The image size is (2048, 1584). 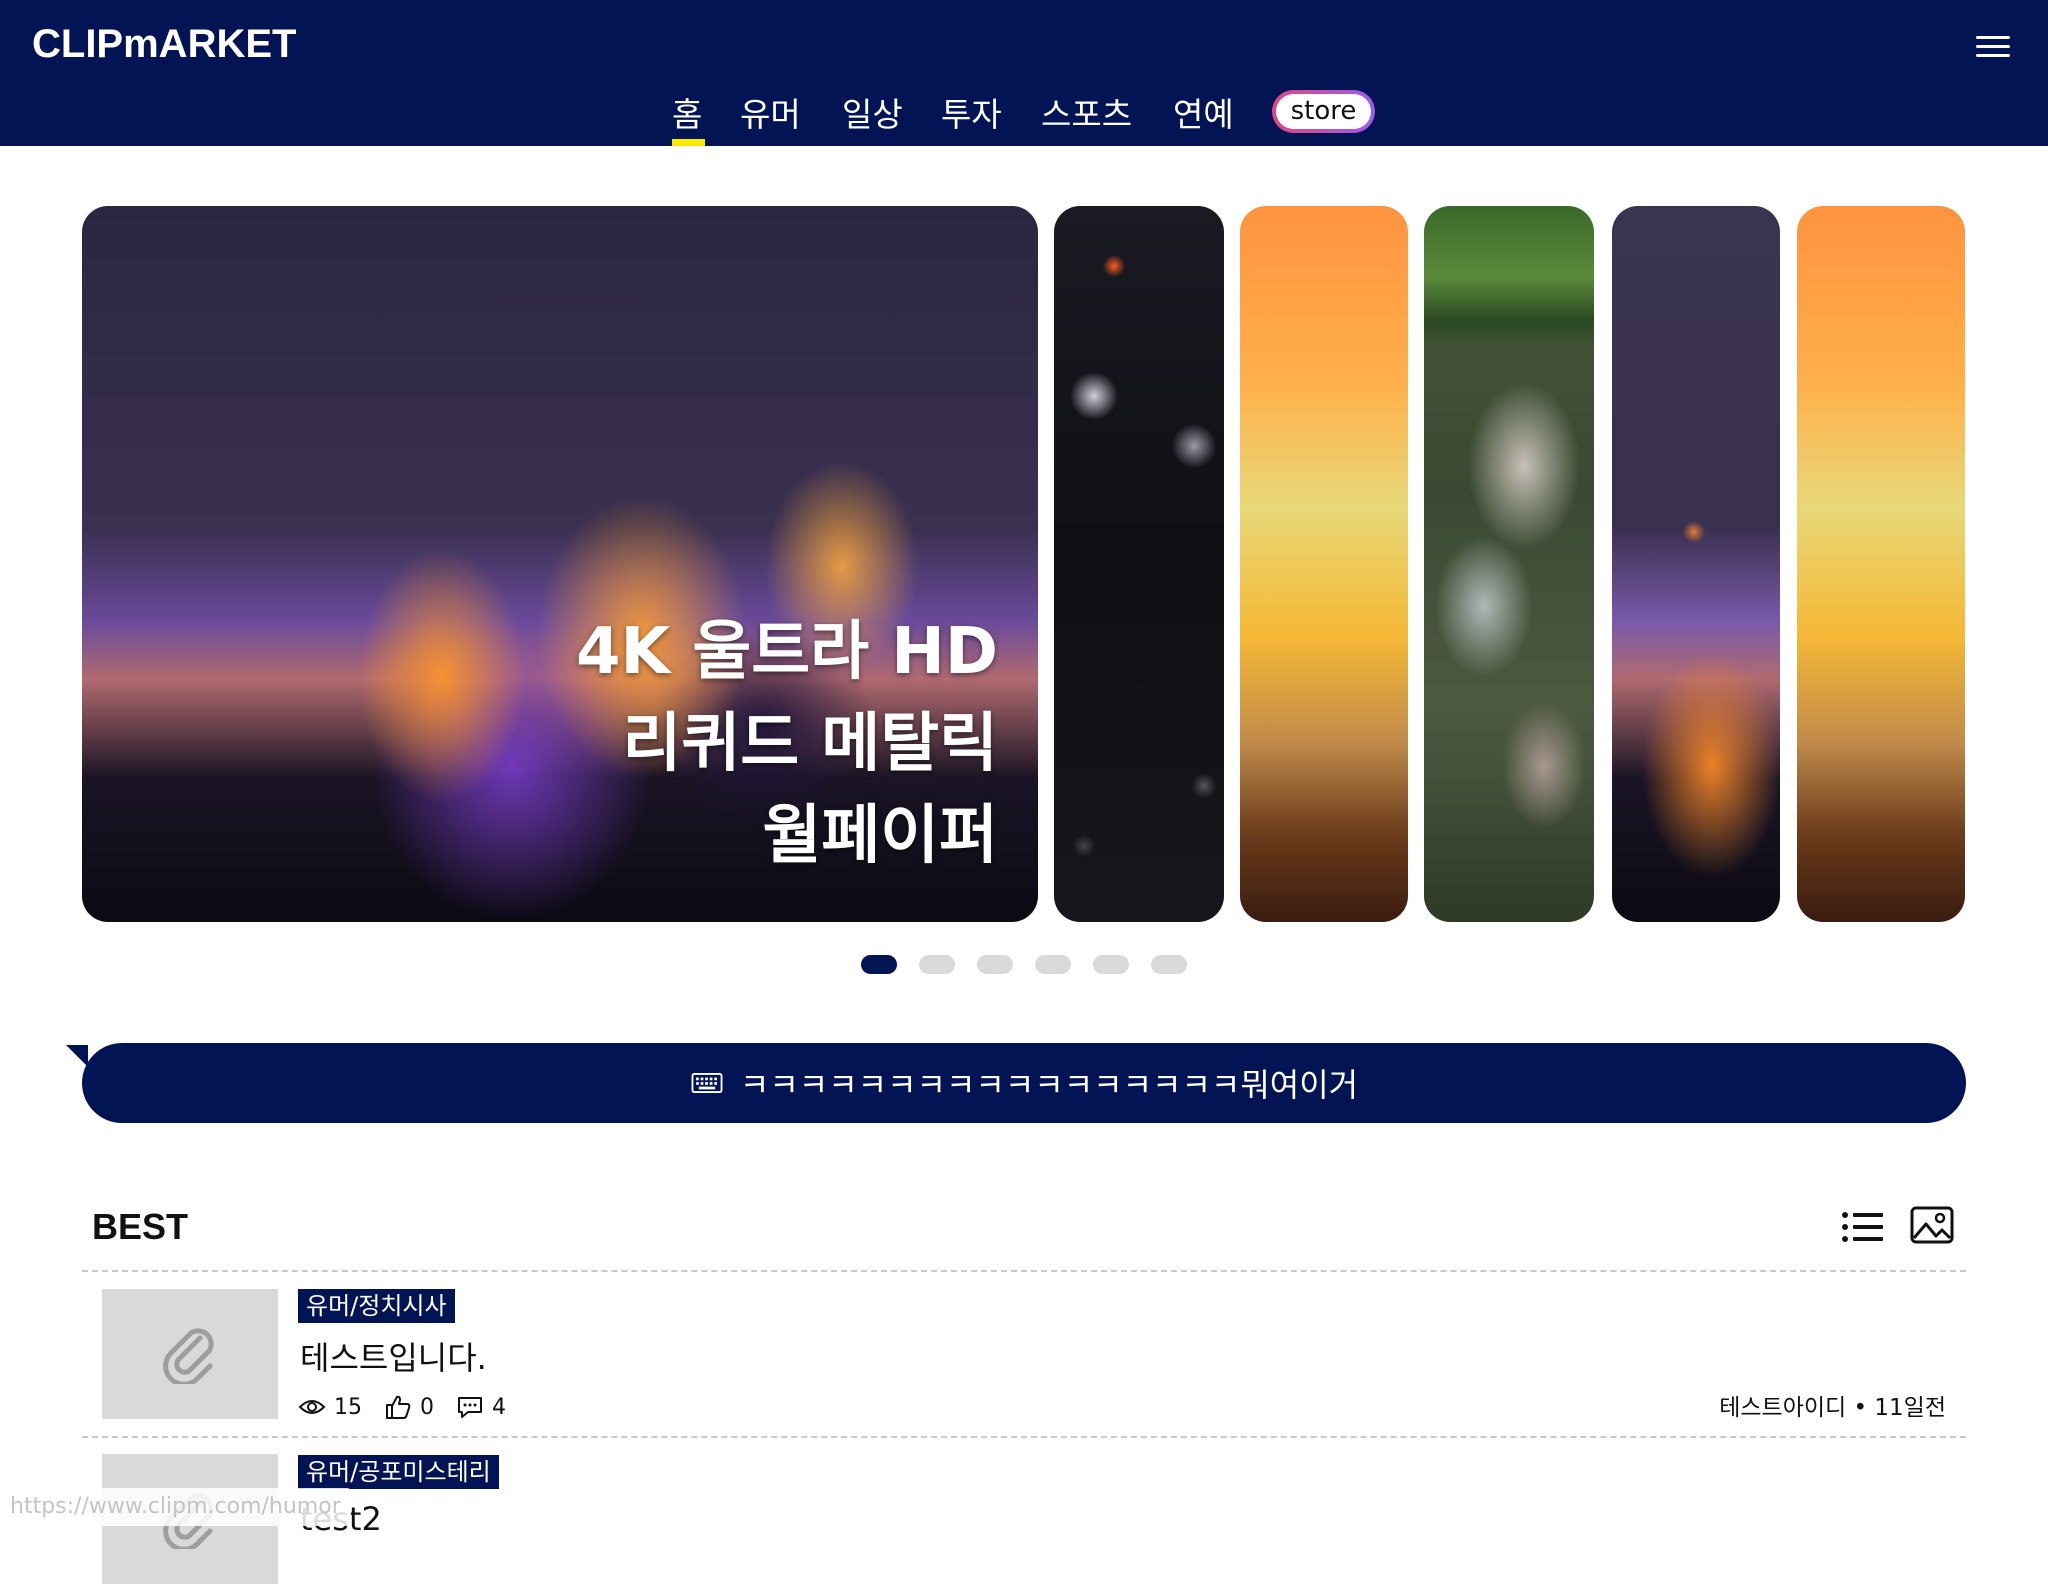 I want to click on slide-title: 4K 울트라 HD 리퀴드 메탈릭 월페이퍼, so click(x=787, y=744).